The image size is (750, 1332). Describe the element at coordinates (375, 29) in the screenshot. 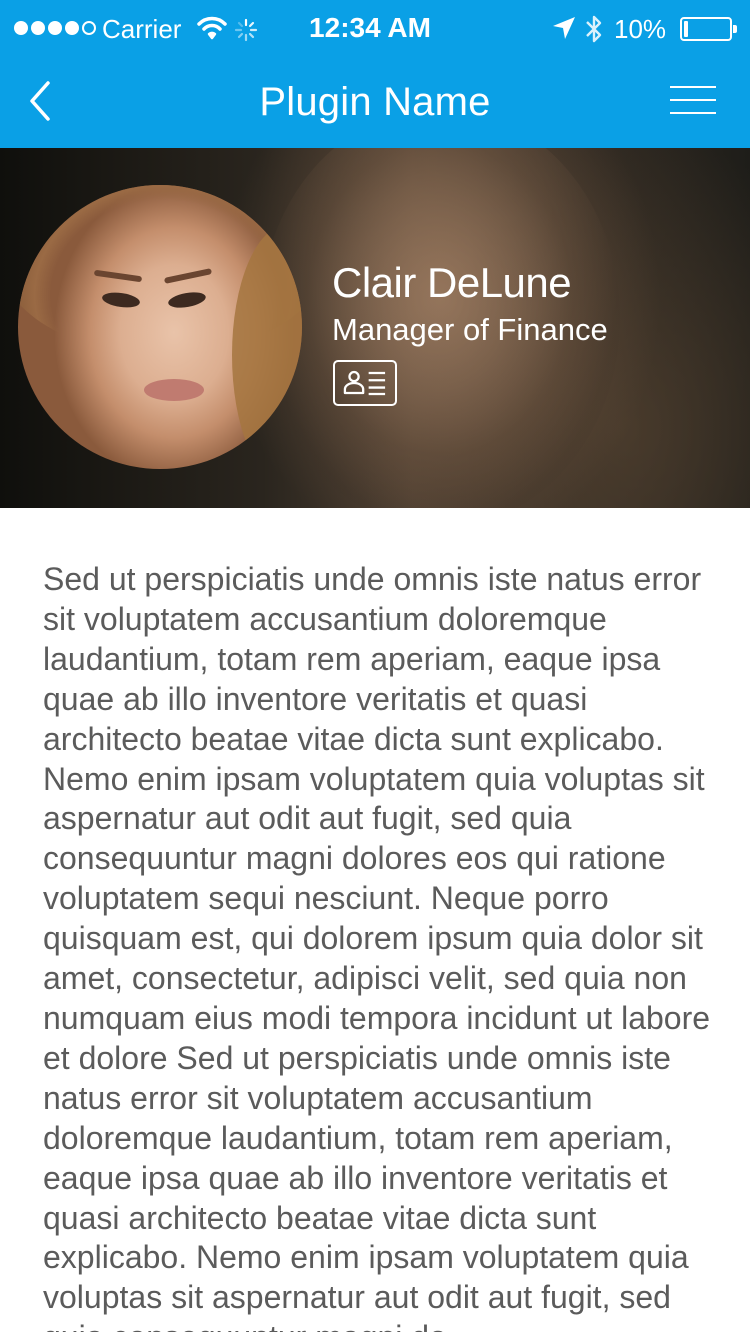

I see `status-bar: Carrier 12:34 AM 10%` at that location.